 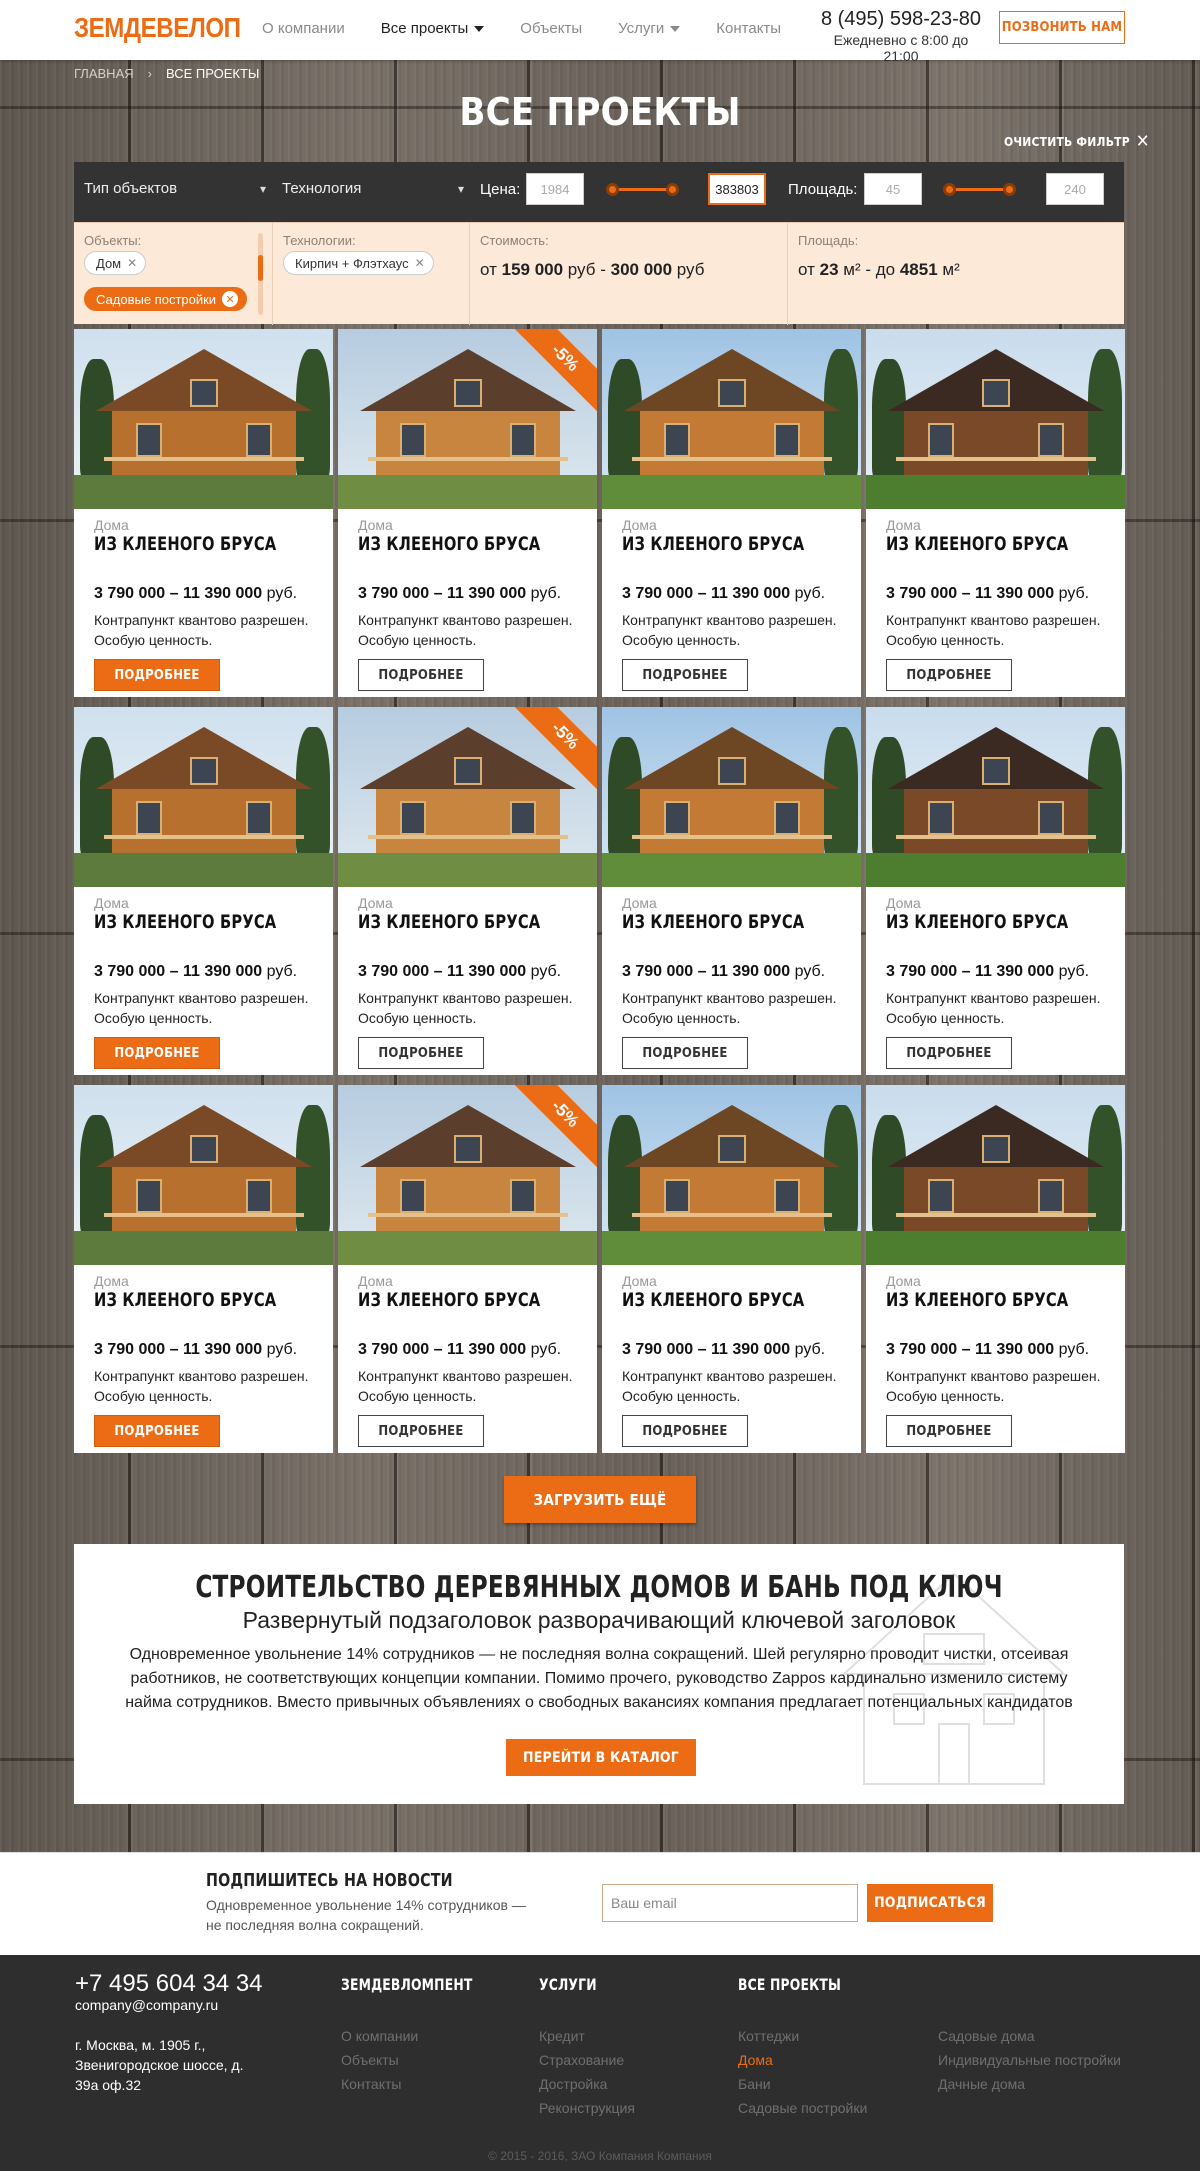 What do you see at coordinates (949, 189) in the screenshot?
I see `area-slider-min-handle` at bounding box center [949, 189].